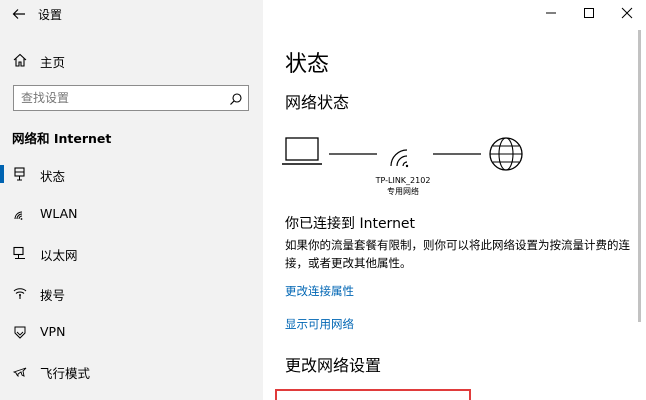 This screenshot has width=646, height=400. Describe the element at coordinates (131, 174) in the screenshot. I see `sidebar-item-status: 状态` at that location.